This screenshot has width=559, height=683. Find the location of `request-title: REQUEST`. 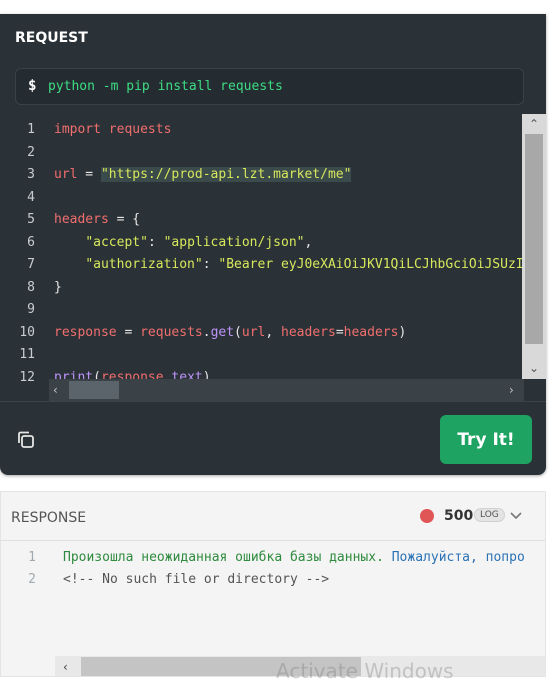

request-title: REQUEST is located at coordinates (51, 38).